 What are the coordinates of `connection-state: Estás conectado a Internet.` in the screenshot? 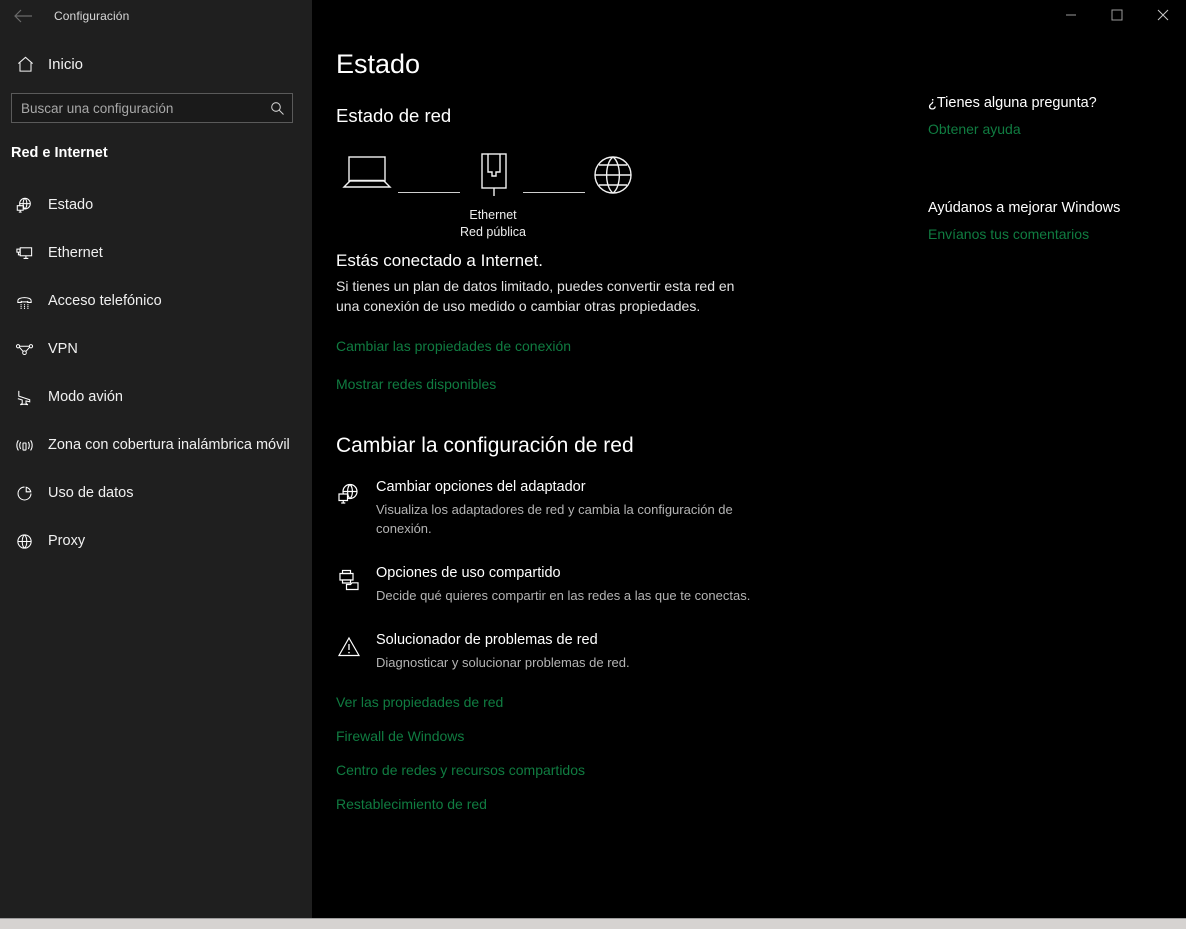 It's located at (439, 260).